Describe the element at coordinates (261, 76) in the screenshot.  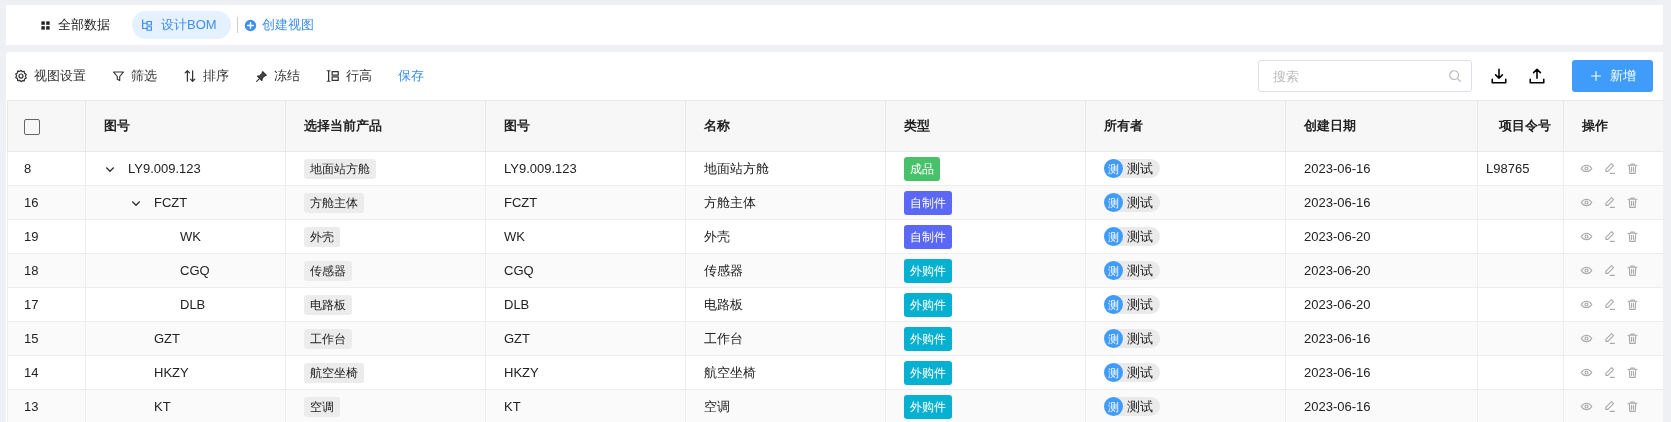
I see `pin-icon` at that location.